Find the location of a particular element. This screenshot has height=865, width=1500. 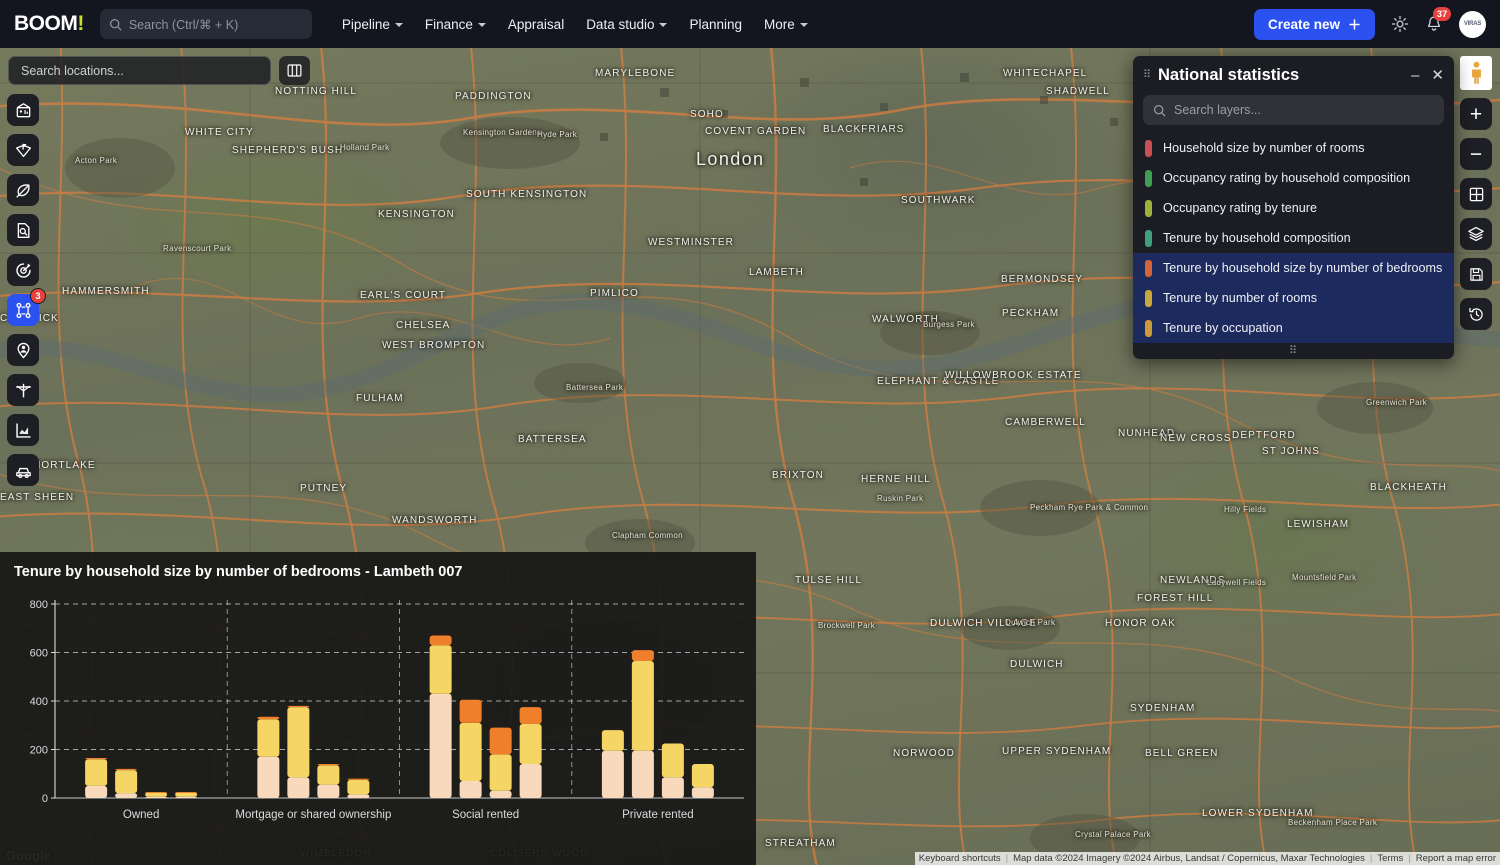

nav-item-planning: Planning is located at coordinates (715, 24).